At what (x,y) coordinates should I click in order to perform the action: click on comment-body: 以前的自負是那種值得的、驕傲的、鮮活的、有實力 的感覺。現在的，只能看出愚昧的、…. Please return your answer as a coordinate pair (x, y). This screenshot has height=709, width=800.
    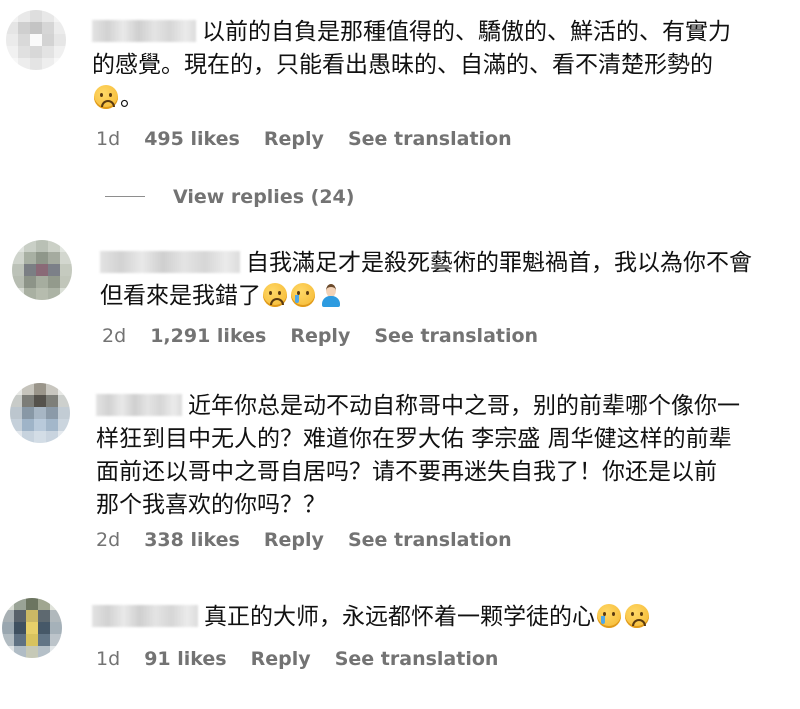
    Looking at the image, I should click on (411, 65).